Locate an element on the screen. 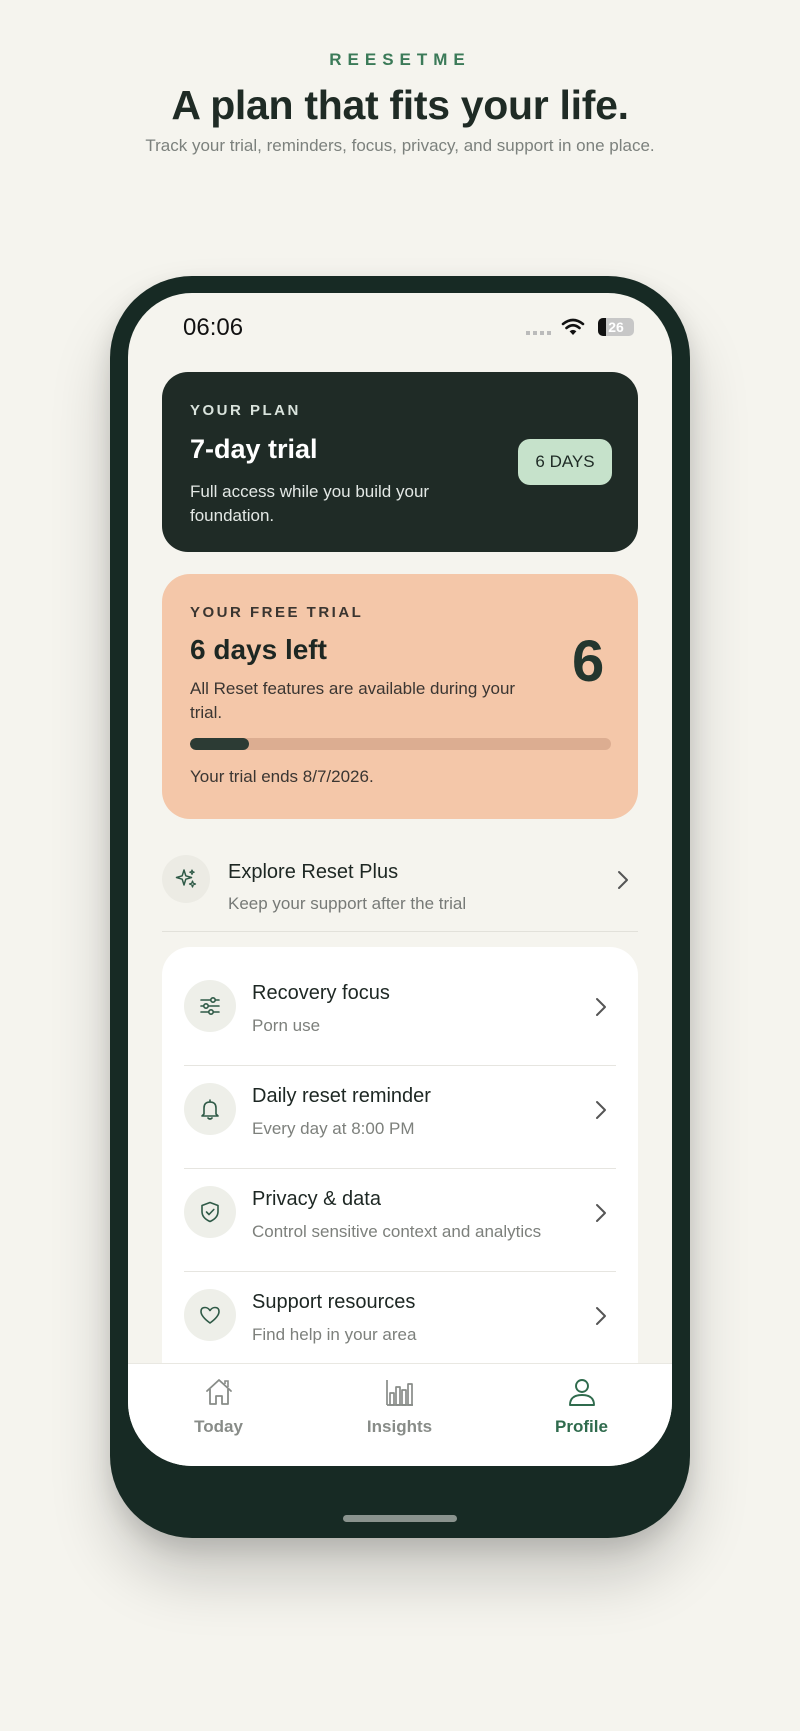 The image size is (800, 1731). shield-check-icon is located at coordinates (210, 1212).